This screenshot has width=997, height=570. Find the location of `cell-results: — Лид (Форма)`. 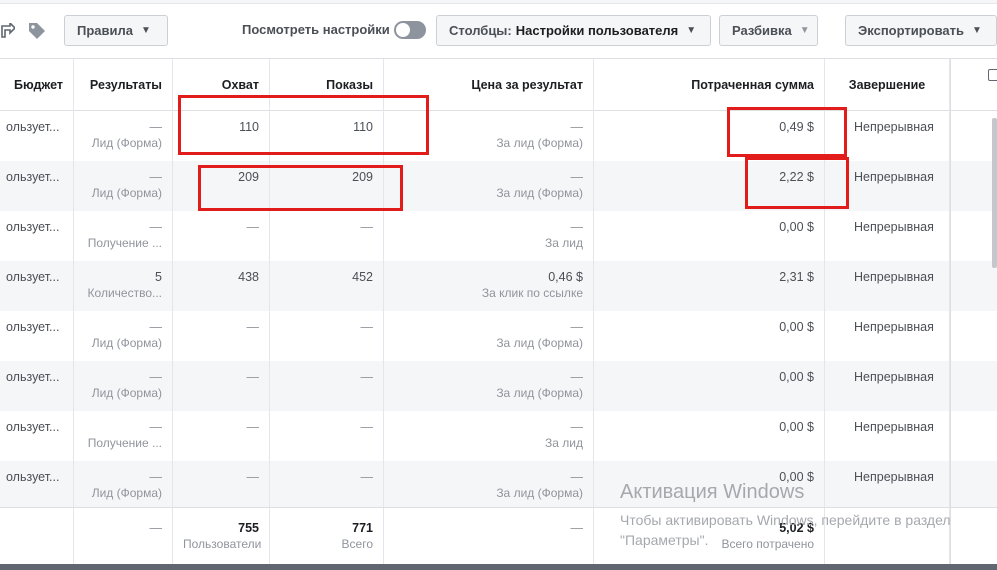

cell-results: — Лид (Форма) is located at coordinates (123, 386).